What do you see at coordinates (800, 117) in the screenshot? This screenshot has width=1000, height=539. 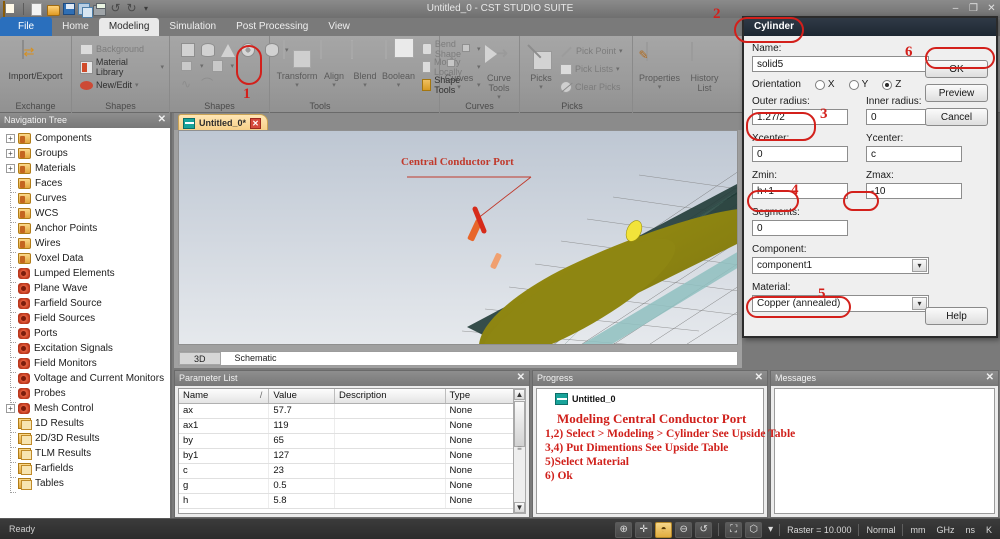 I see `outer-radius-input: 1.27/2` at bounding box center [800, 117].